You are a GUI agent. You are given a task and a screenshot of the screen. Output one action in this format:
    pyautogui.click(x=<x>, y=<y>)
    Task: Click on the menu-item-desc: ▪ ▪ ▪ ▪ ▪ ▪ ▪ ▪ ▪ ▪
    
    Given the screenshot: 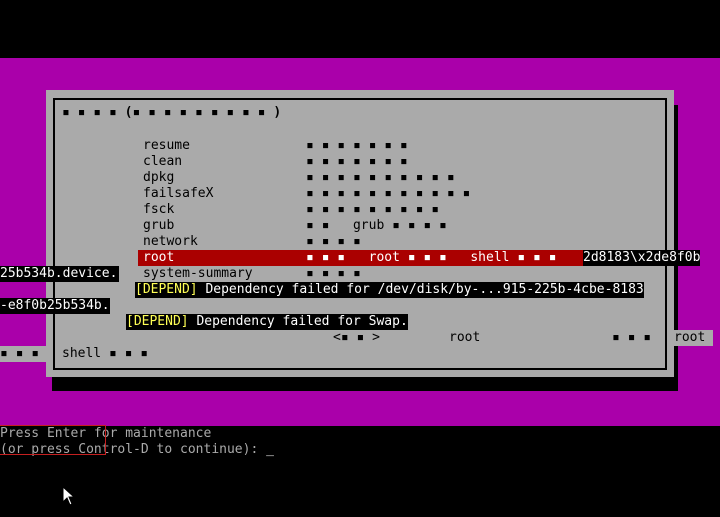 What is the action you would take?
    pyautogui.click(x=380, y=177)
    